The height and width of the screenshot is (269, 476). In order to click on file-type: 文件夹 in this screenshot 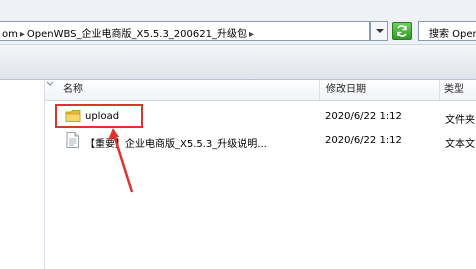, I will do `click(460, 120)`.